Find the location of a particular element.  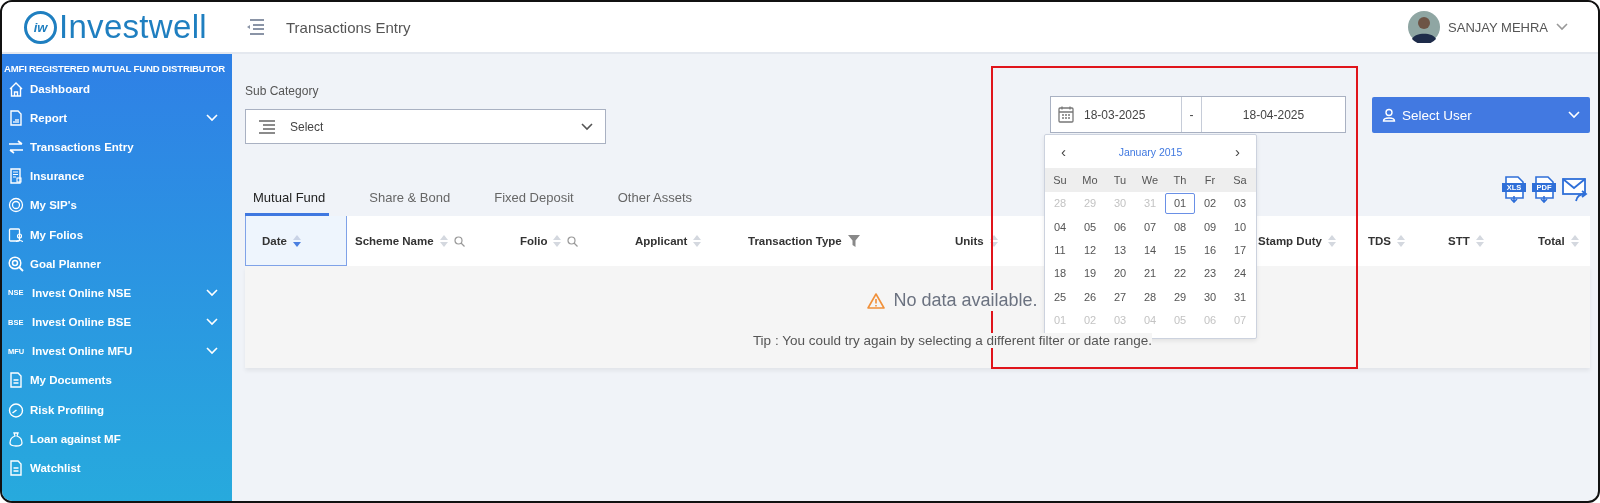

logo-text: Investwell is located at coordinates (133, 27).